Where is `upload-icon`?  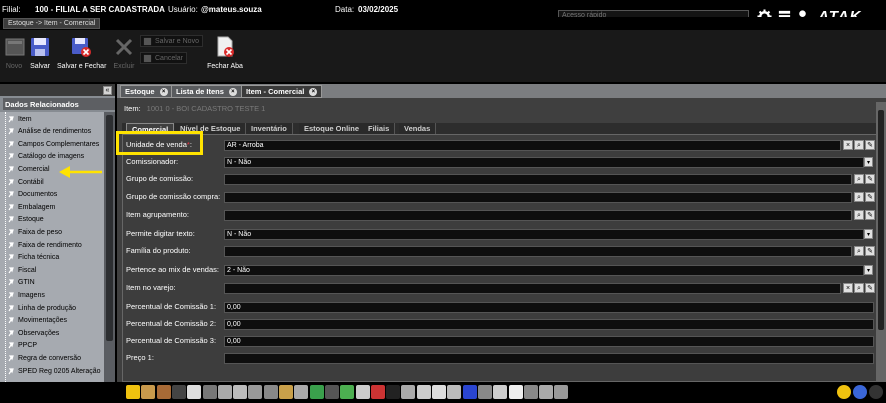 upload-icon is located at coordinates (224, 392).